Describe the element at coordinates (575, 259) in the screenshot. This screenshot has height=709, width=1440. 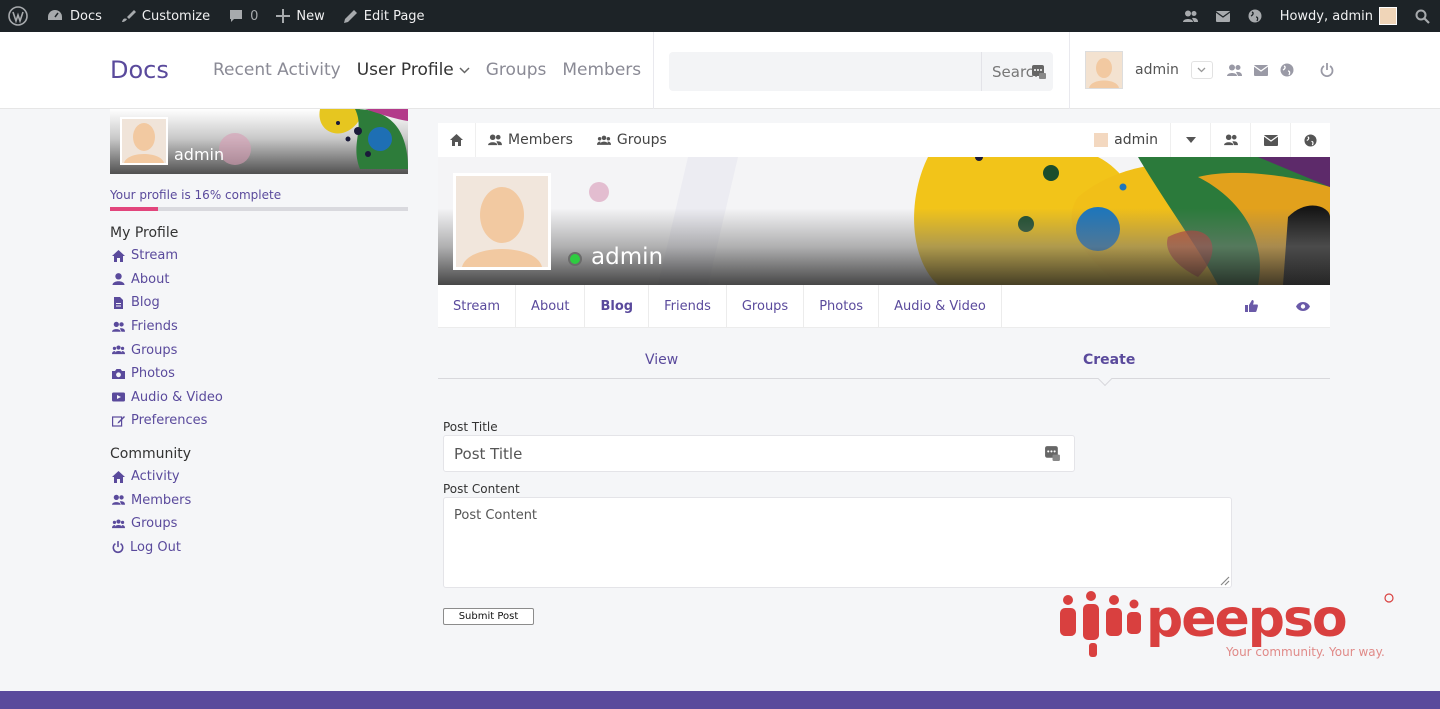
I see `online-status-indicator` at that location.